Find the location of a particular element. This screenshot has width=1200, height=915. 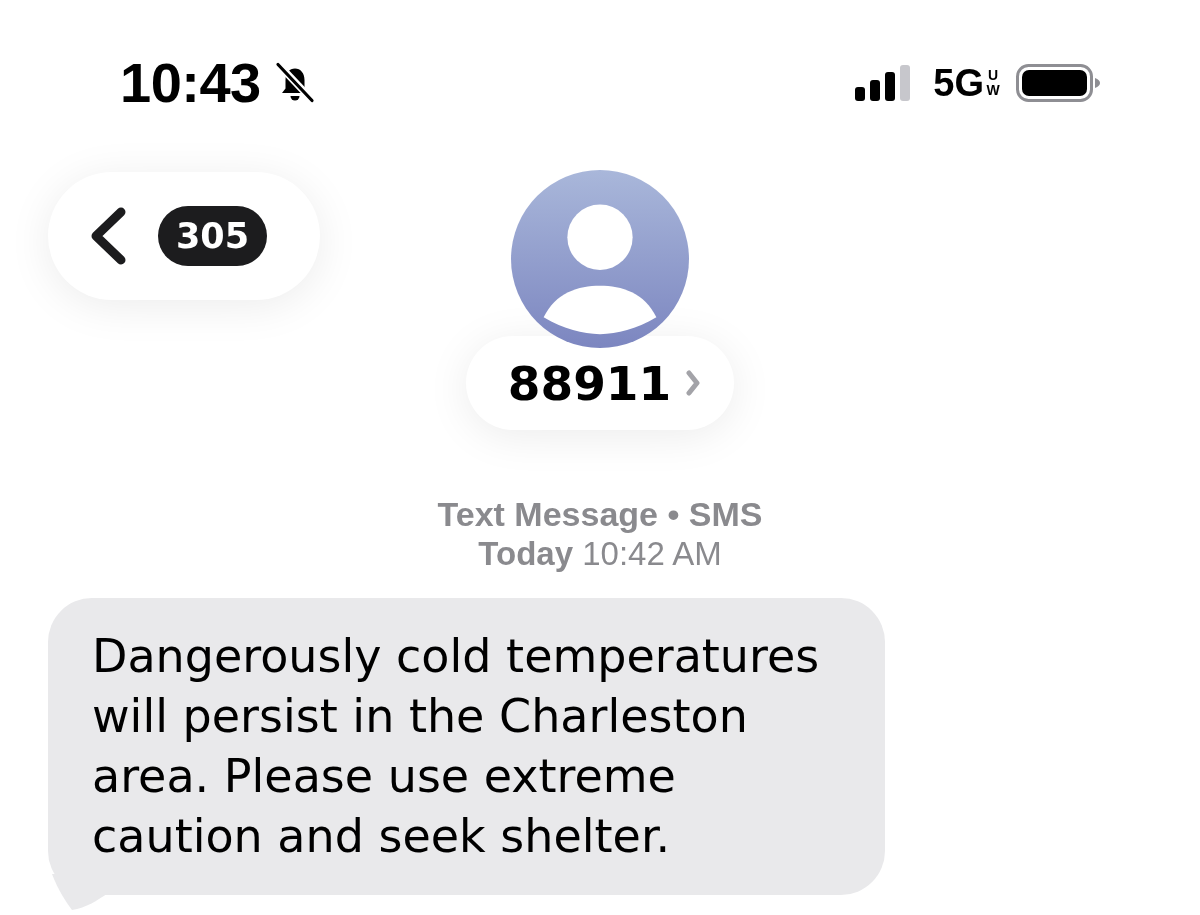

contact-avatar-icon is located at coordinates (600, 259).